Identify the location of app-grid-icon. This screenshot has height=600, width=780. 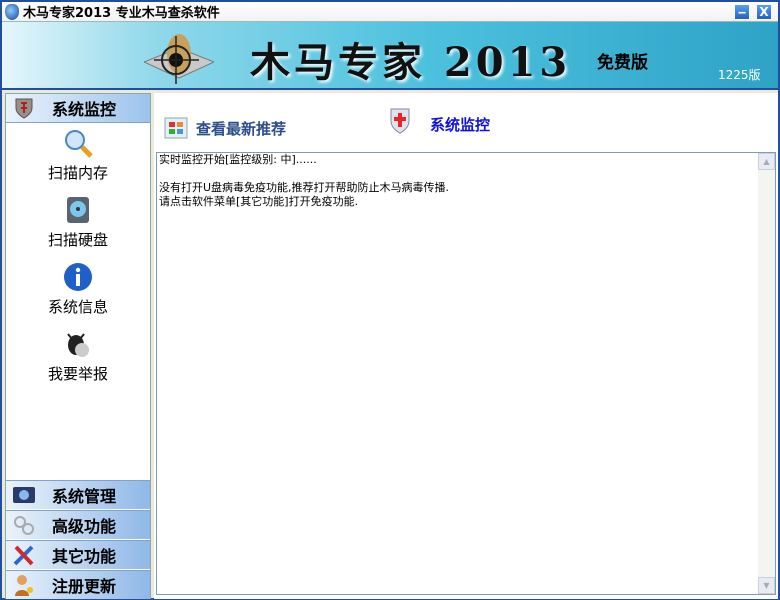
(176, 128).